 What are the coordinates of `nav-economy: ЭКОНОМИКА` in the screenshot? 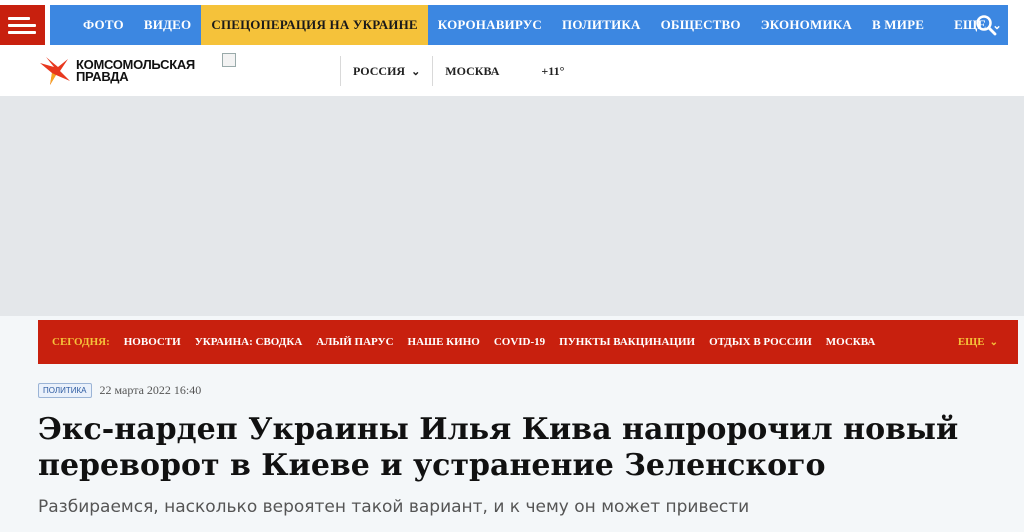 It's located at (806, 25).